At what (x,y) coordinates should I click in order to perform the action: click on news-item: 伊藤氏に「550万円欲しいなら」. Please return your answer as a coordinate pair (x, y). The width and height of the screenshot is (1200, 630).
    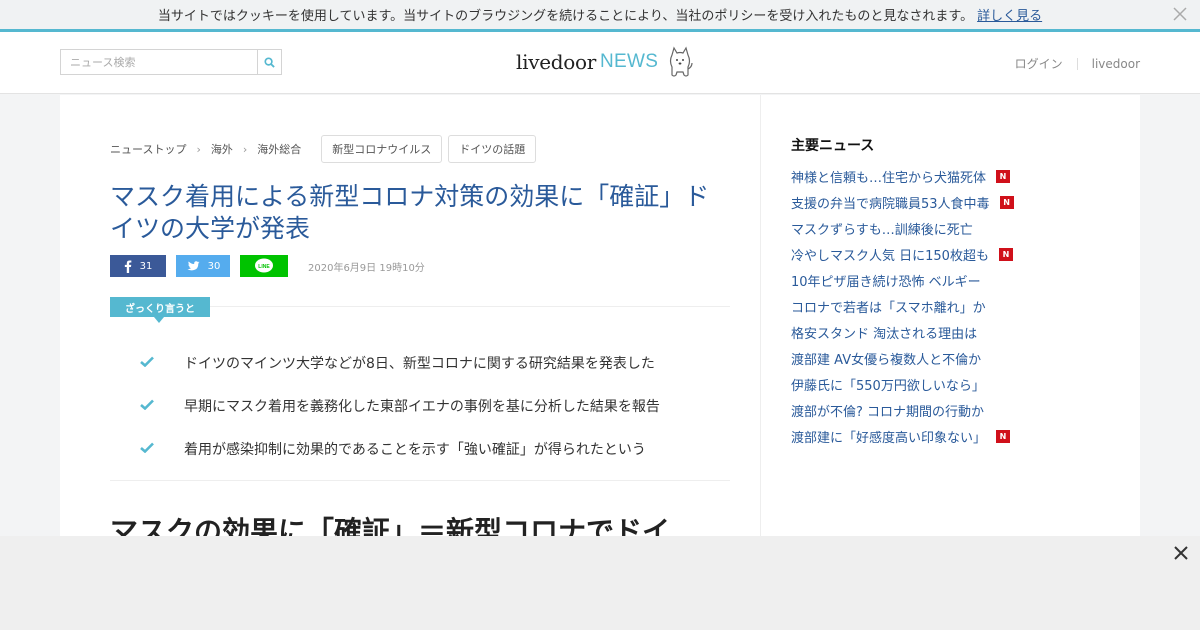
    Looking at the image, I should click on (902, 384).